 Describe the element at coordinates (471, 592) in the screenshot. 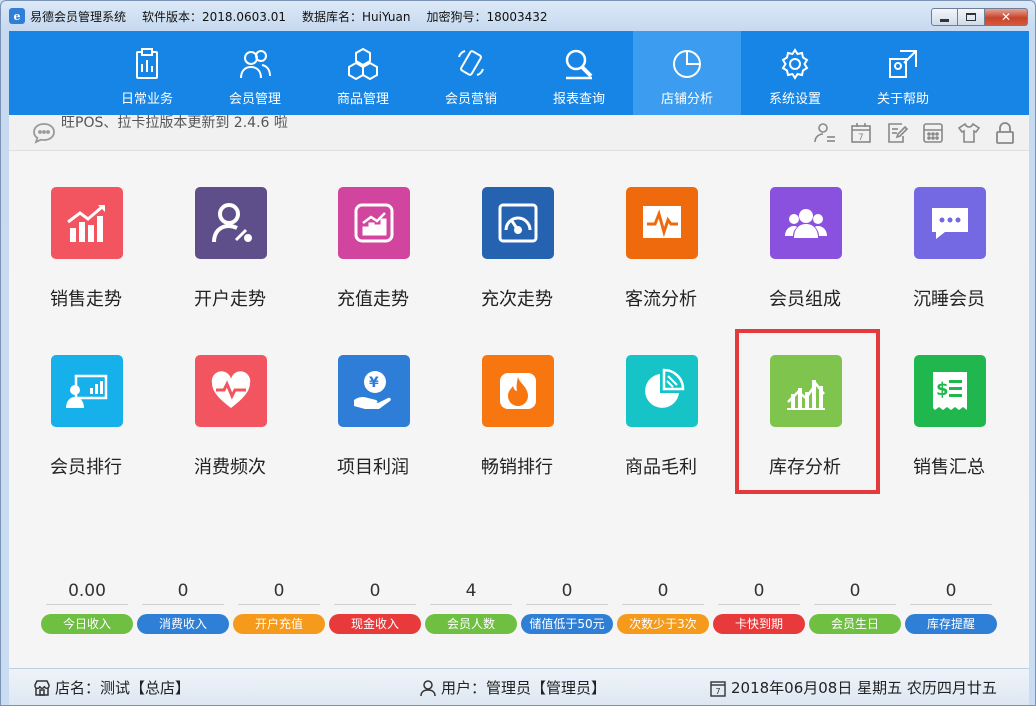

I see `stat-value: 4` at that location.